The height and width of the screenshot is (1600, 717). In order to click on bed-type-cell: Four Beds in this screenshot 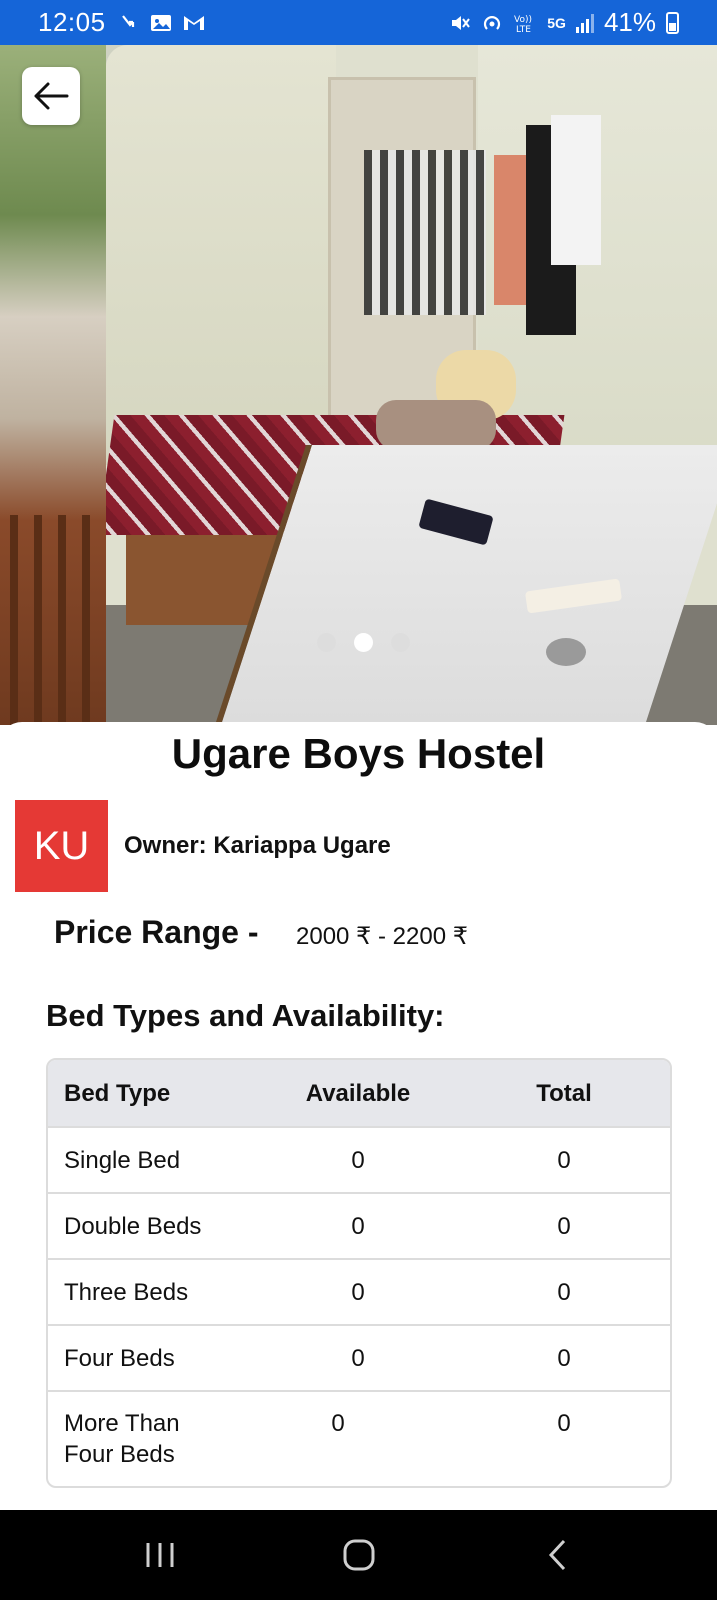, I will do `click(119, 1358)`.